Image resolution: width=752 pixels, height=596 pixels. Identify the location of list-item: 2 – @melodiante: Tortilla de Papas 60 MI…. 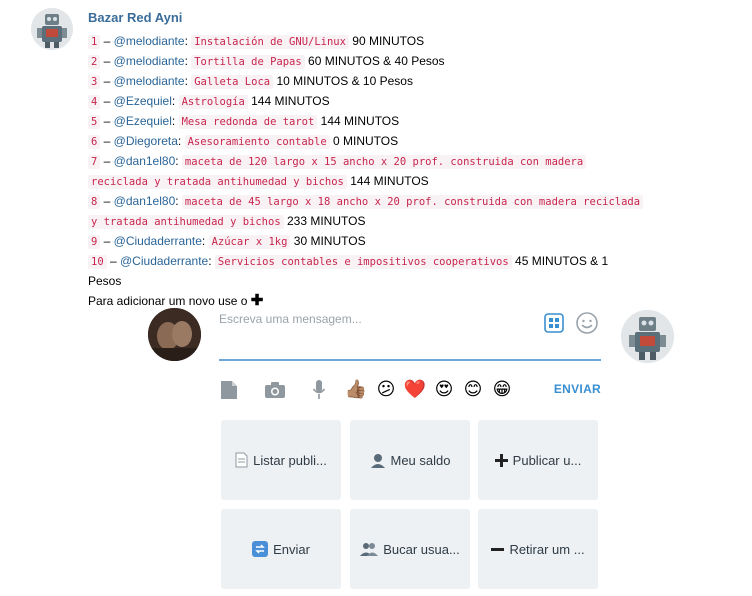
(388, 62).